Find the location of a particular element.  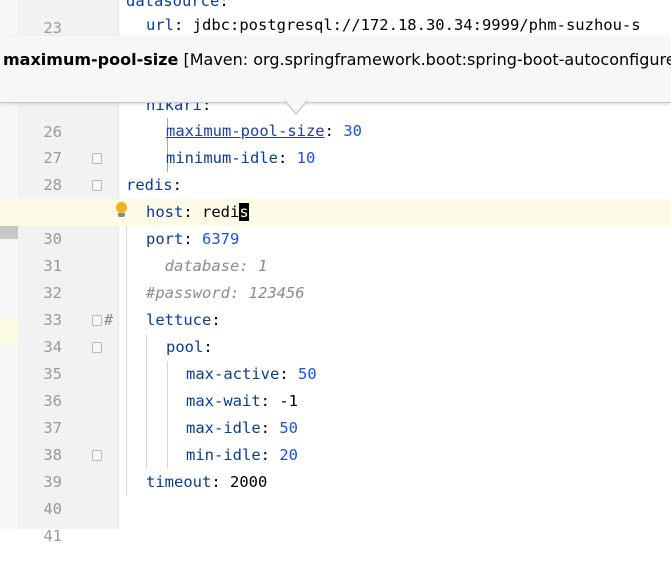

code-line: 41 is located at coordinates (335, 520).